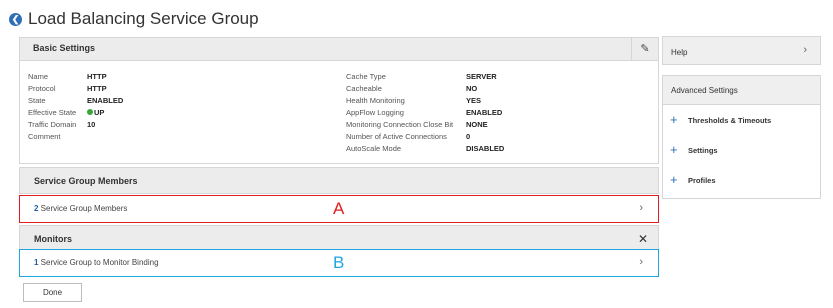 The width and height of the screenshot is (833, 308). What do you see at coordinates (375, 112) in the screenshot?
I see `setting-key-appflow-logging: AppFlow Logging` at bounding box center [375, 112].